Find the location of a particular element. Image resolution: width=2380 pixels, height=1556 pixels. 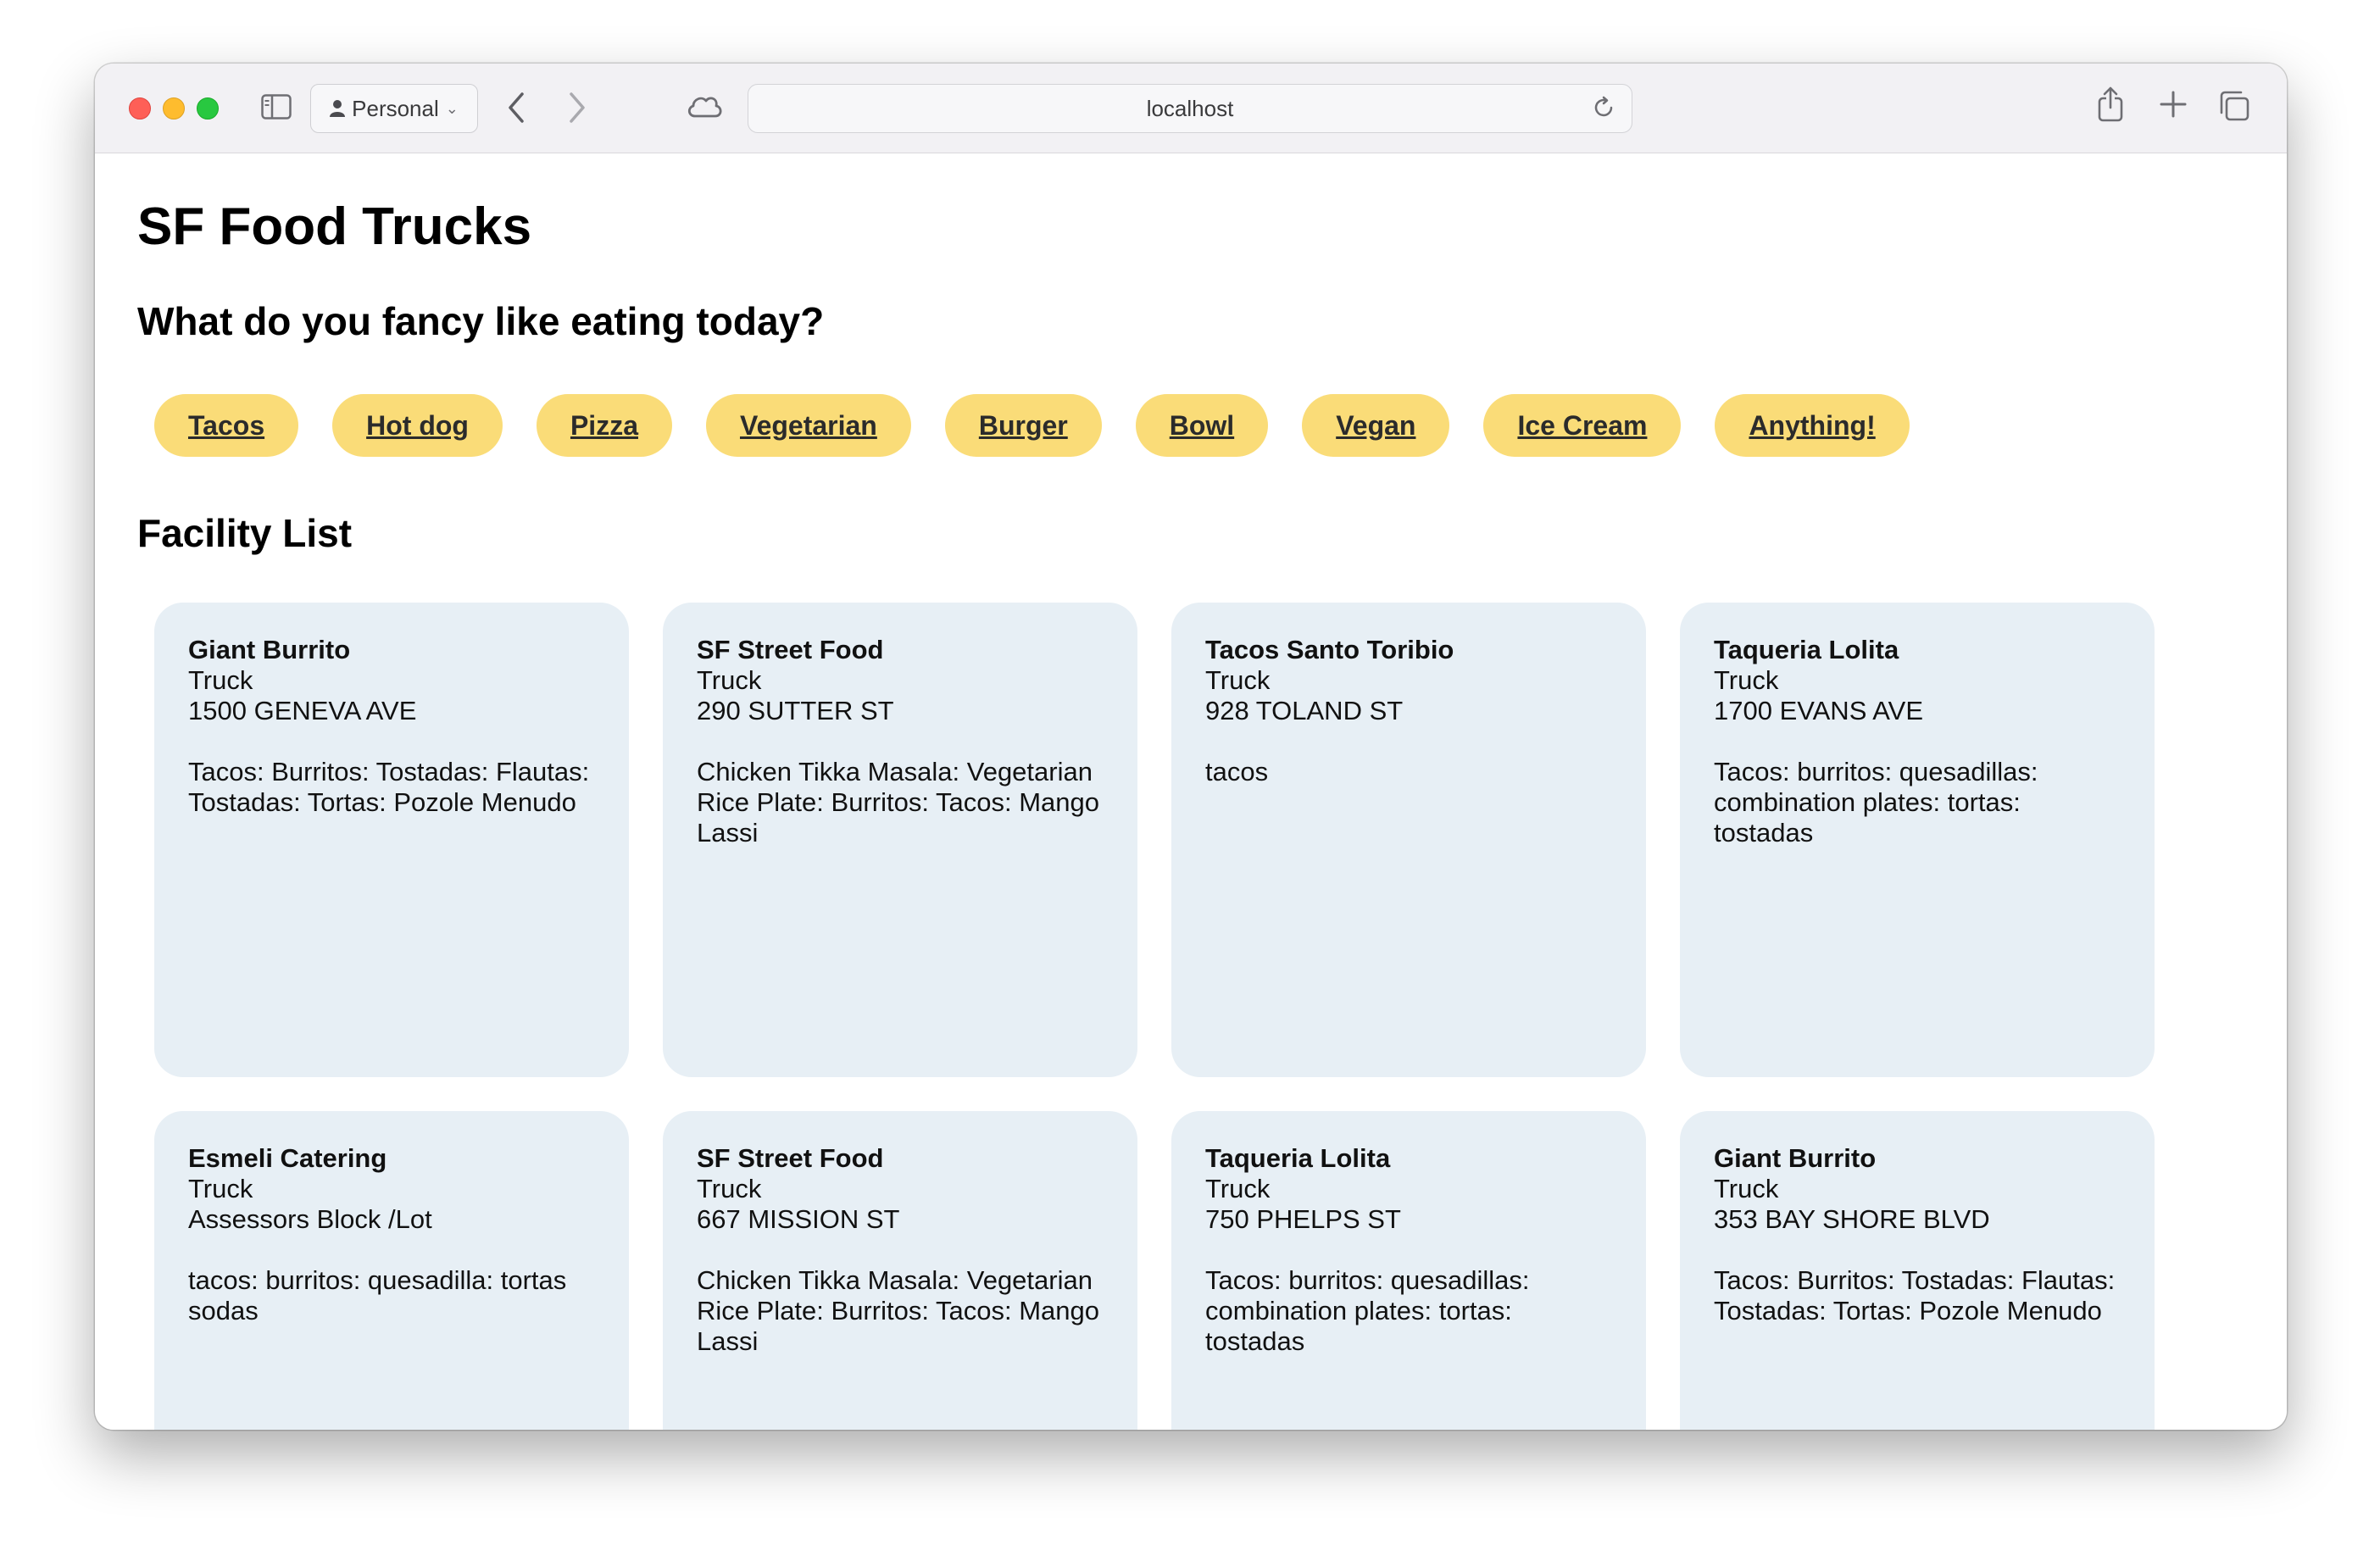

reload-icon is located at coordinates (1603, 107).